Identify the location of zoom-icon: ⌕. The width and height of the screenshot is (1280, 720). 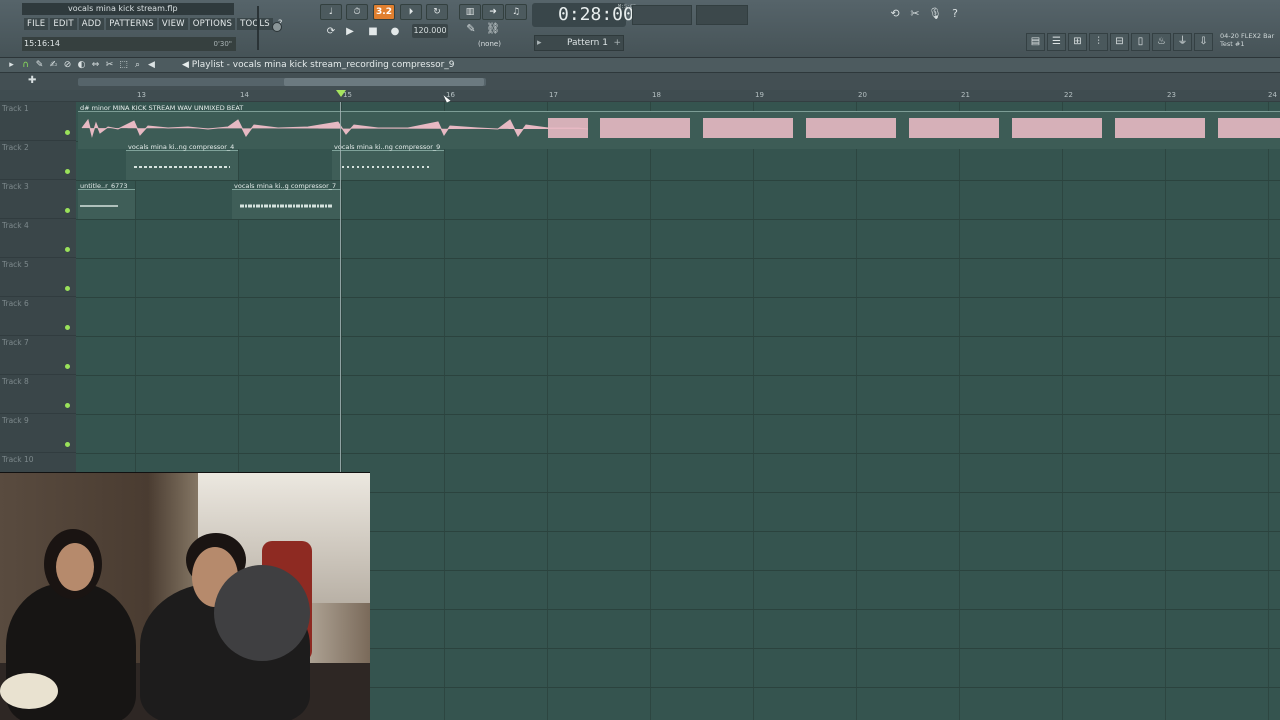
(137, 65).